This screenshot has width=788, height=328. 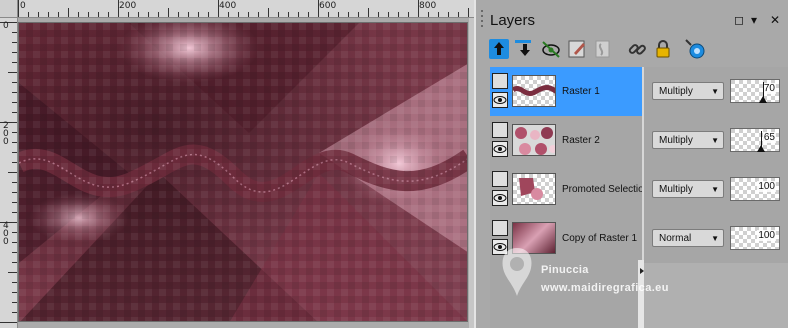 What do you see at coordinates (581, 91) in the screenshot?
I see `layer-name: Raster 1` at bounding box center [581, 91].